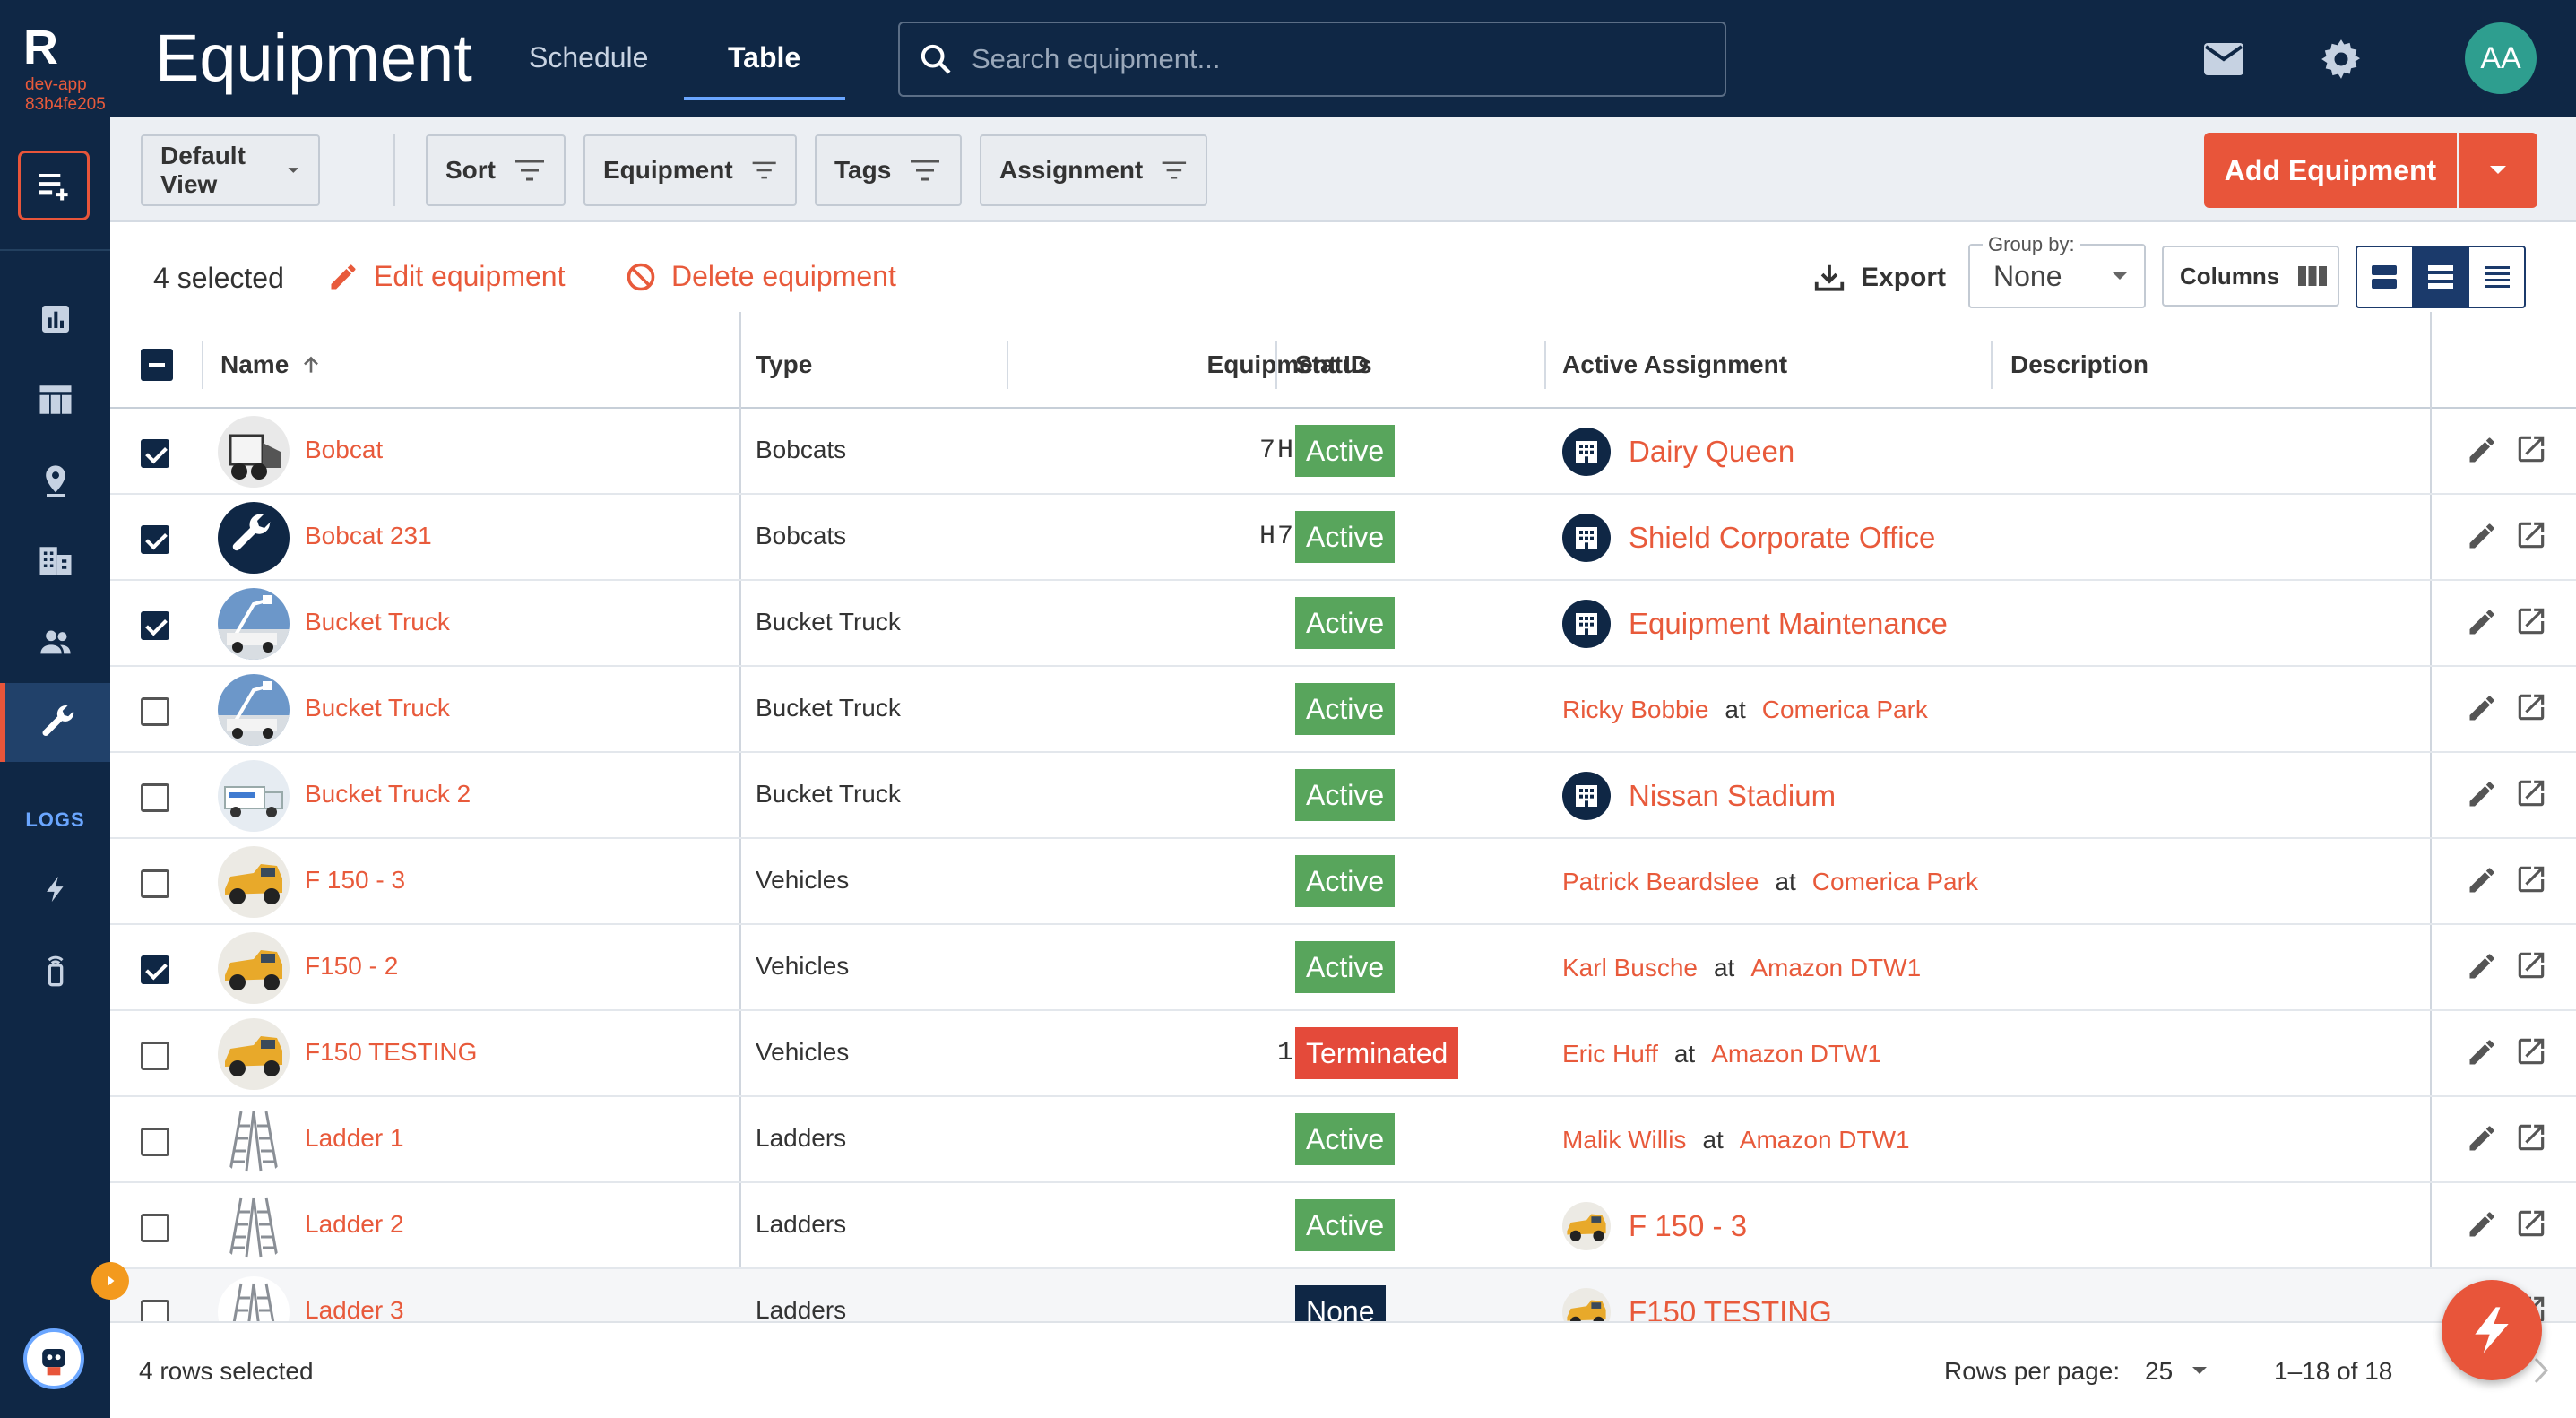 This screenshot has width=2576, height=1418. I want to click on assignment-location-link: Nissan Stadium, so click(1732, 796).